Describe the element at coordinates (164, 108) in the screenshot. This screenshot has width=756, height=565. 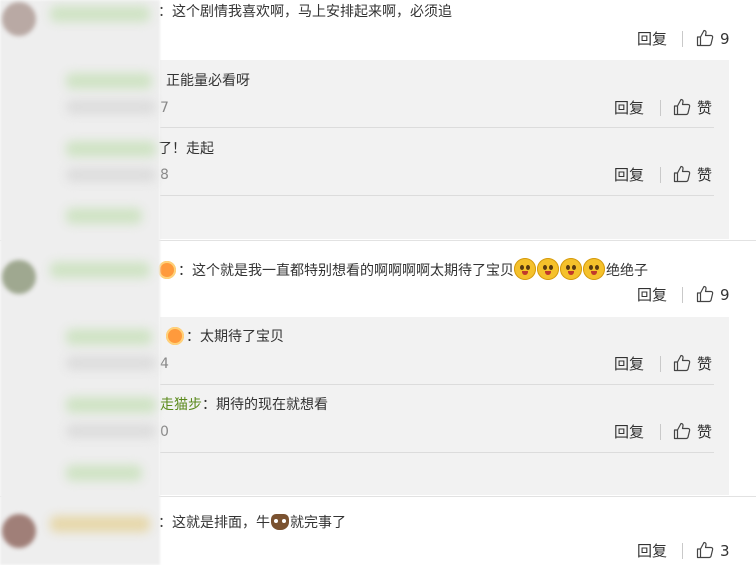
I see `reply-time-fragment: 7` at that location.